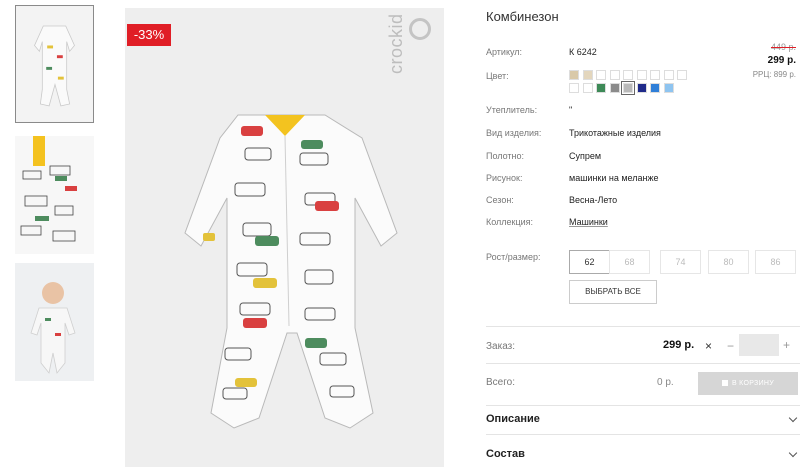 The image size is (800, 467). I want to click on size-option-68: 68, so click(629, 262).